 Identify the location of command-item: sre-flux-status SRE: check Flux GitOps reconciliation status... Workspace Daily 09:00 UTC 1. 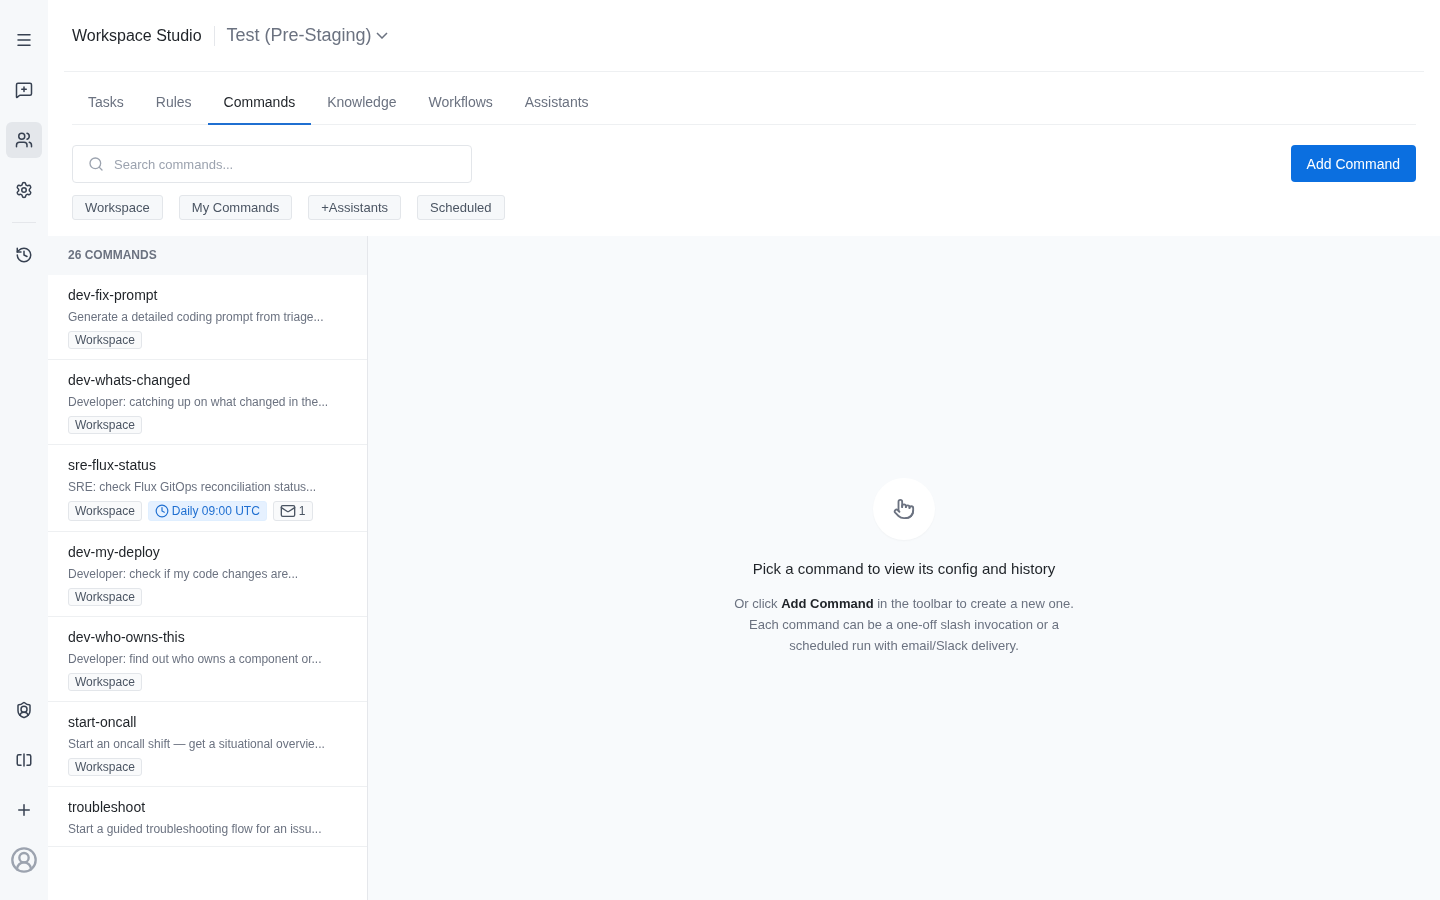
(207, 488).